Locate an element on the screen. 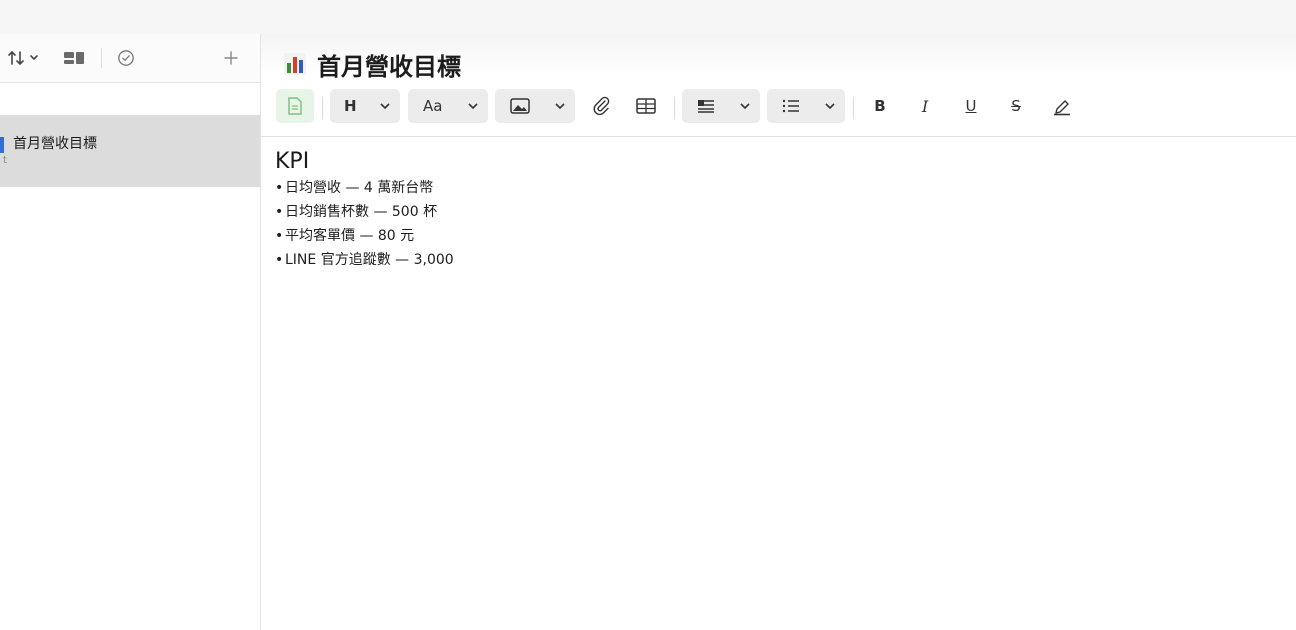  plus-icon is located at coordinates (231, 58).